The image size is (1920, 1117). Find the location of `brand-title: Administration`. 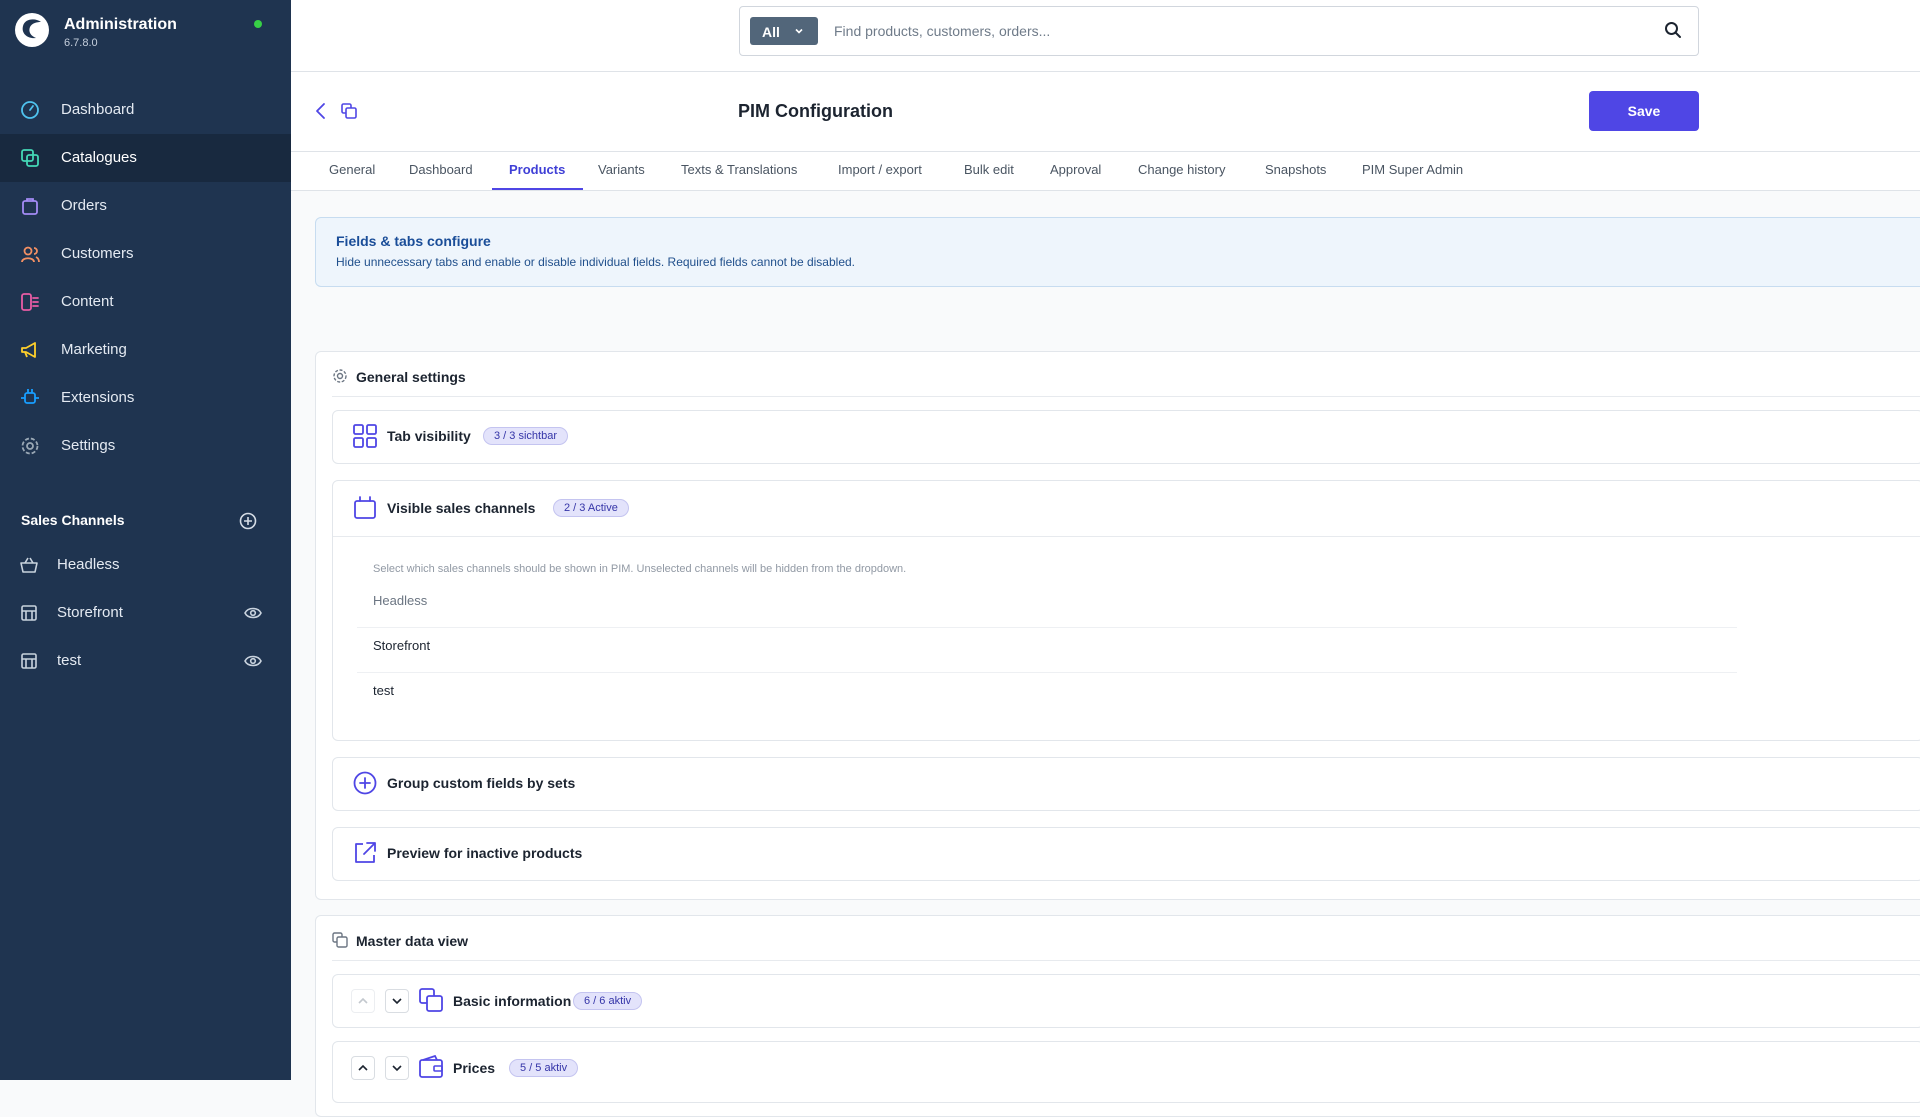

brand-title: Administration is located at coordinates (120, 24).